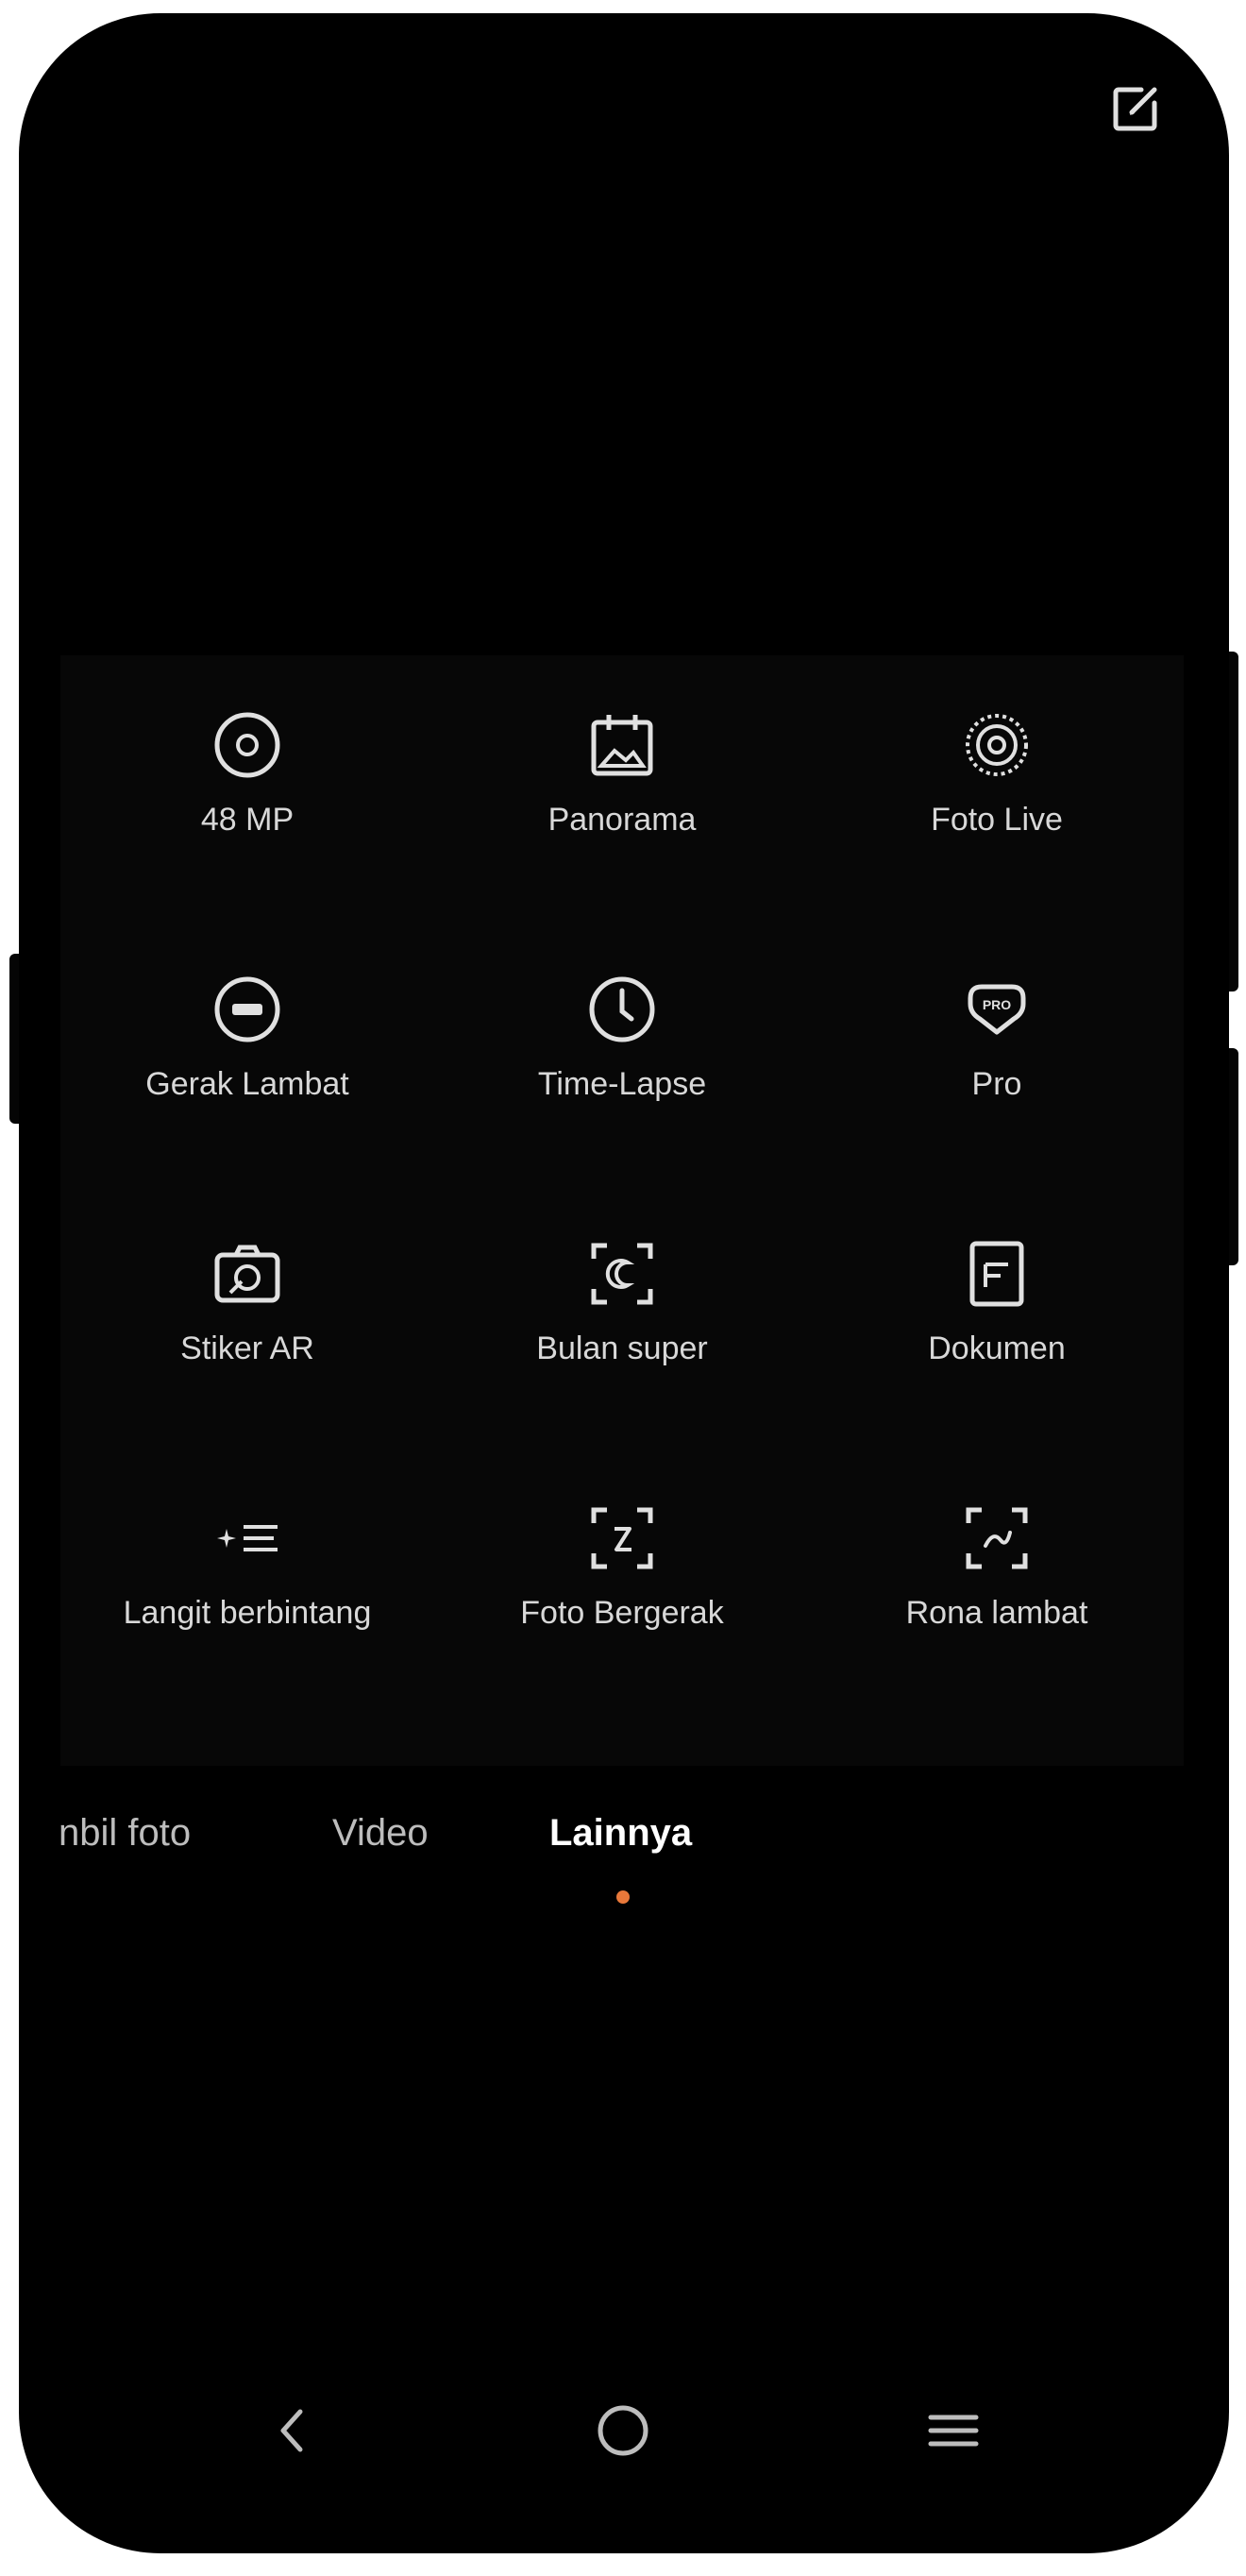 The image size is (1246, 2576). I want to click on edit-icon, so click(1135, 109).